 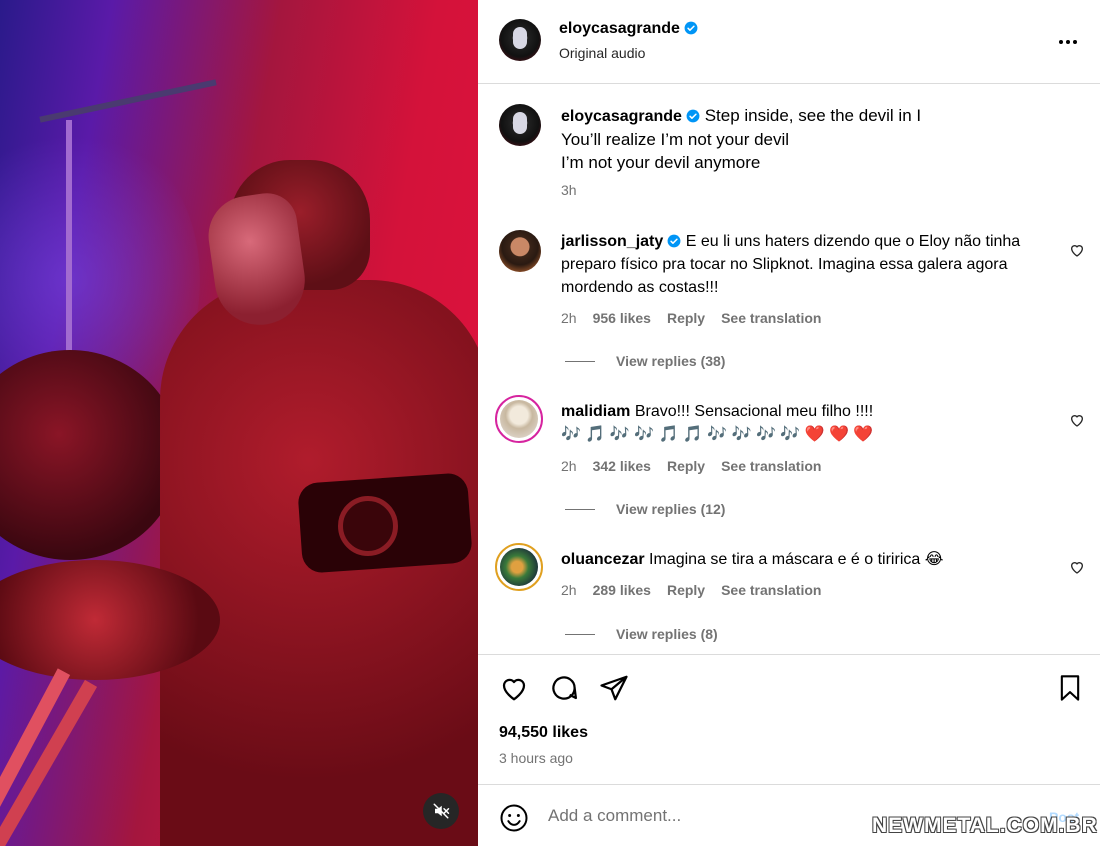 I want to click on comment-meta: 2h 956 likes Reply See translation, so click(x=699, y=318).